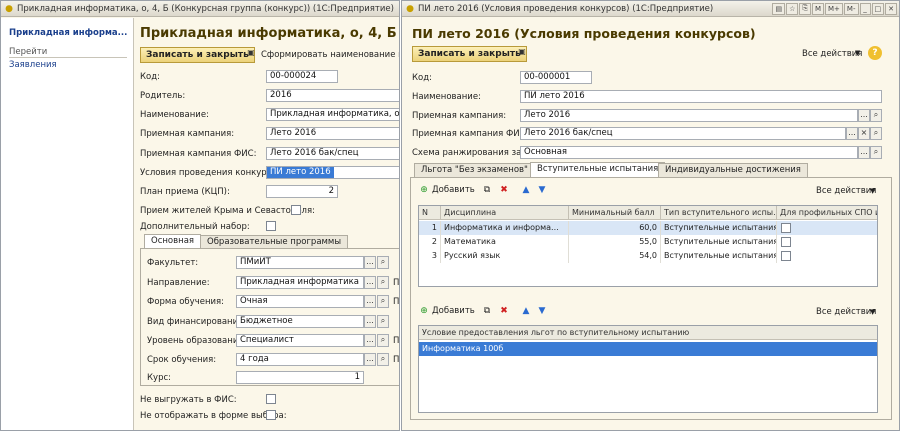  What do you see at coordinates (648, 349) in the screenshot?
I see `list-item: Информатика 100б` at bounding box center [648, 349].